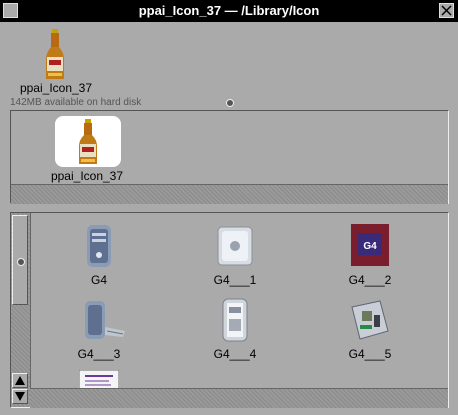  I want to click on power-mac-g4-cube-icon, so click(235, 246).